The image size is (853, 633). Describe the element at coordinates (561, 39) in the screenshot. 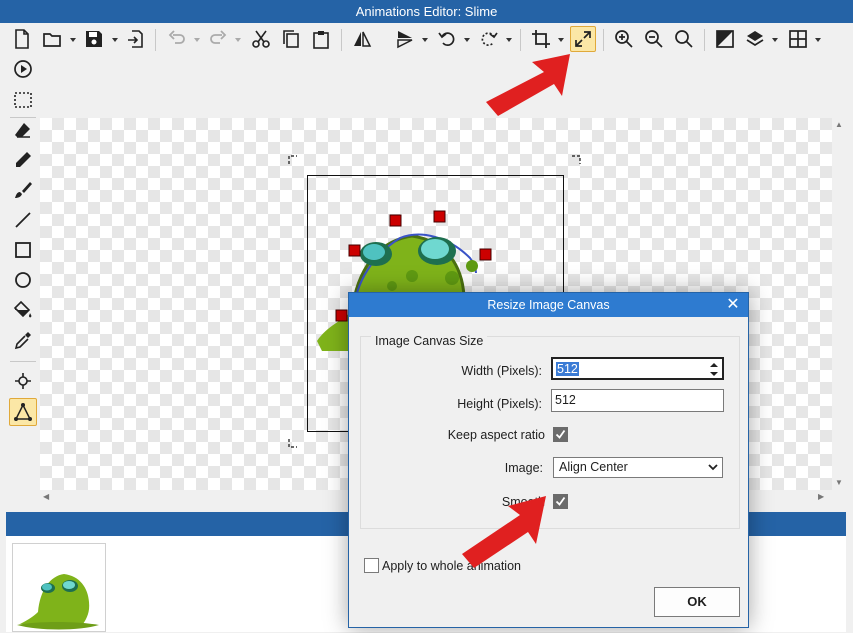

I see `crop-dropdown-icon` at that location.